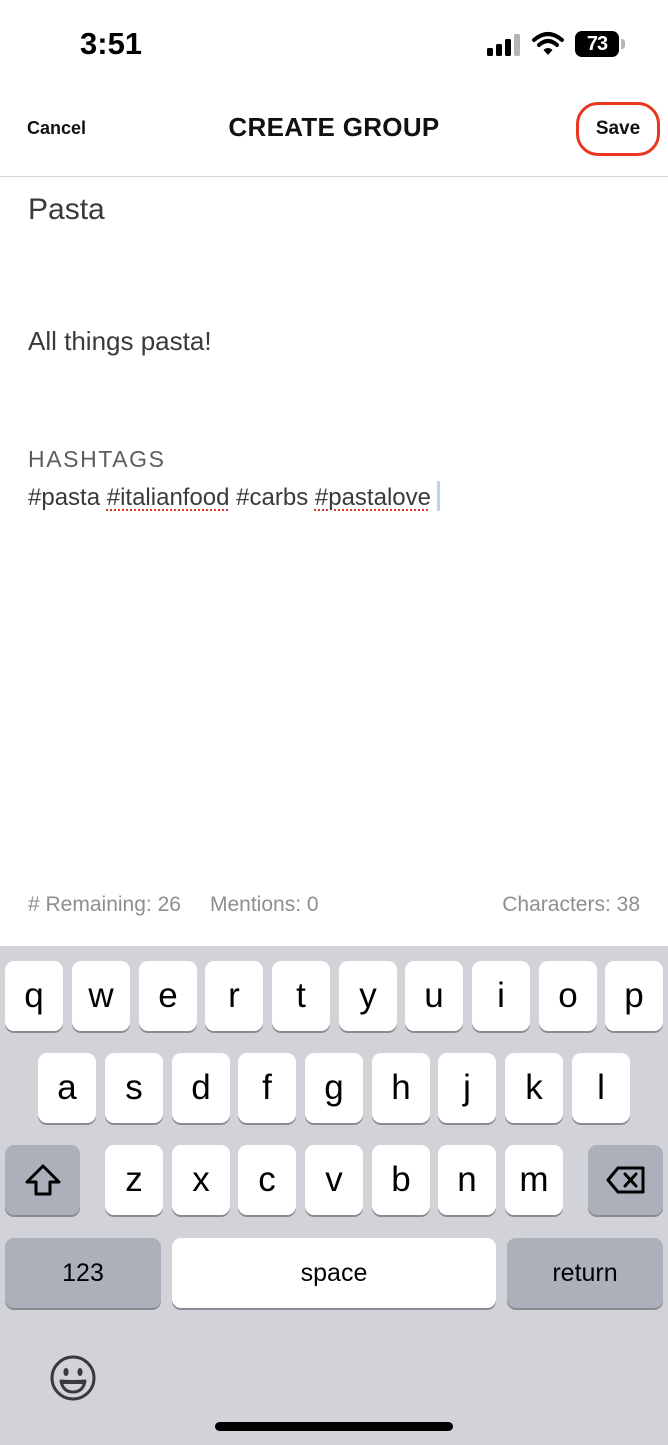 The image size is (668, 1445). I want to click on backspace-key, so click(625, 1180).